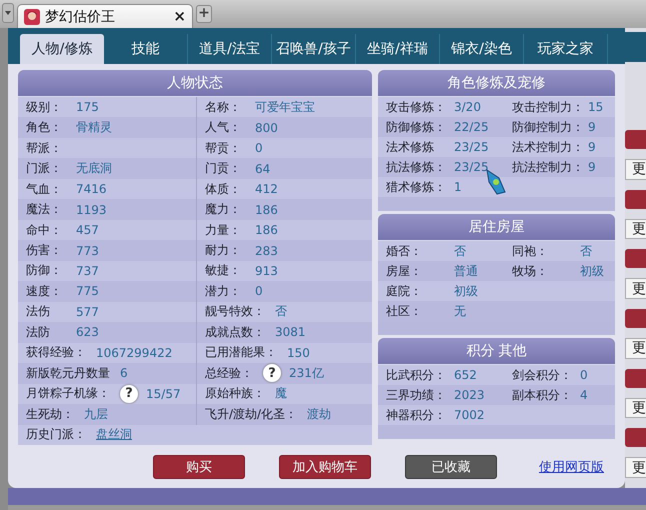 The width and height of the screenshot is (646, 510). What do you see at coordinates (259, 291) in the screenshot?
I see `field-value: 0` at bounding box center [259, 291].